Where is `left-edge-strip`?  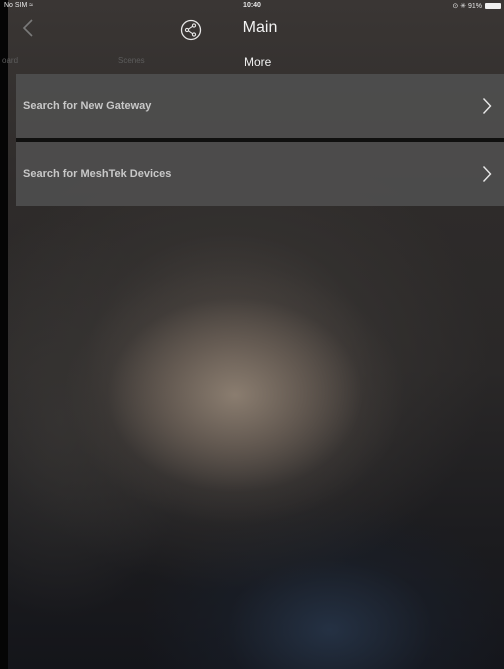 left-edge-strip is located at coordinates (4, 334).